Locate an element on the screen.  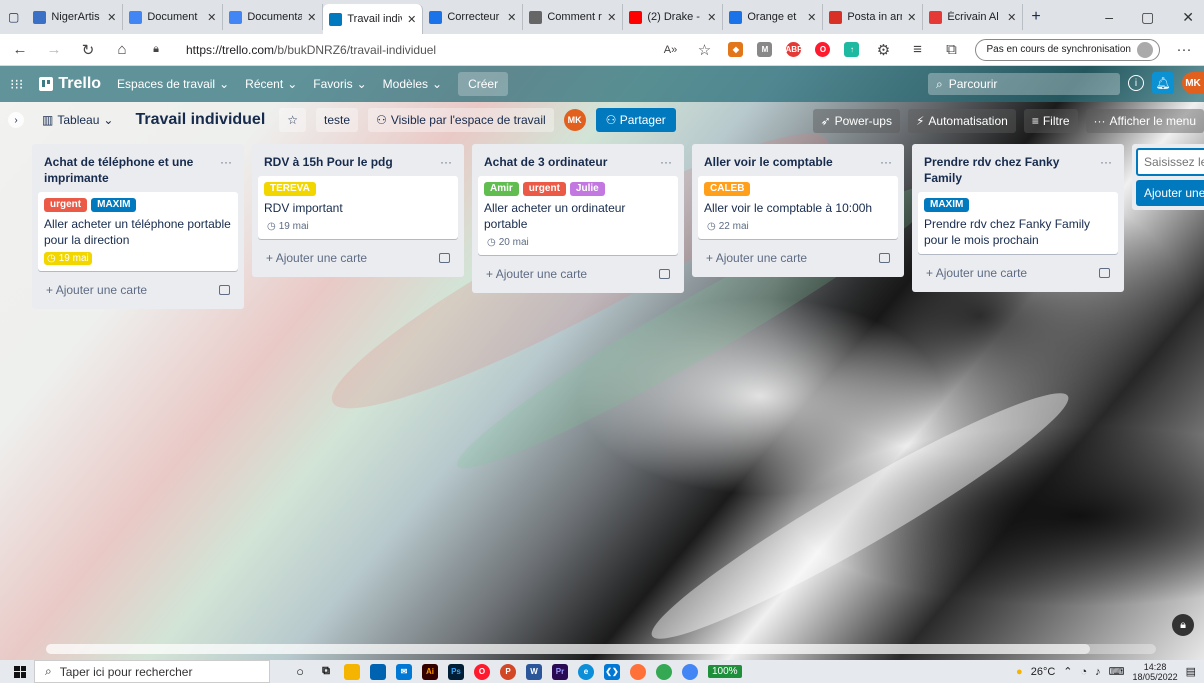
notification-center-icon: ▤ is located at coordinates (1191, 671).